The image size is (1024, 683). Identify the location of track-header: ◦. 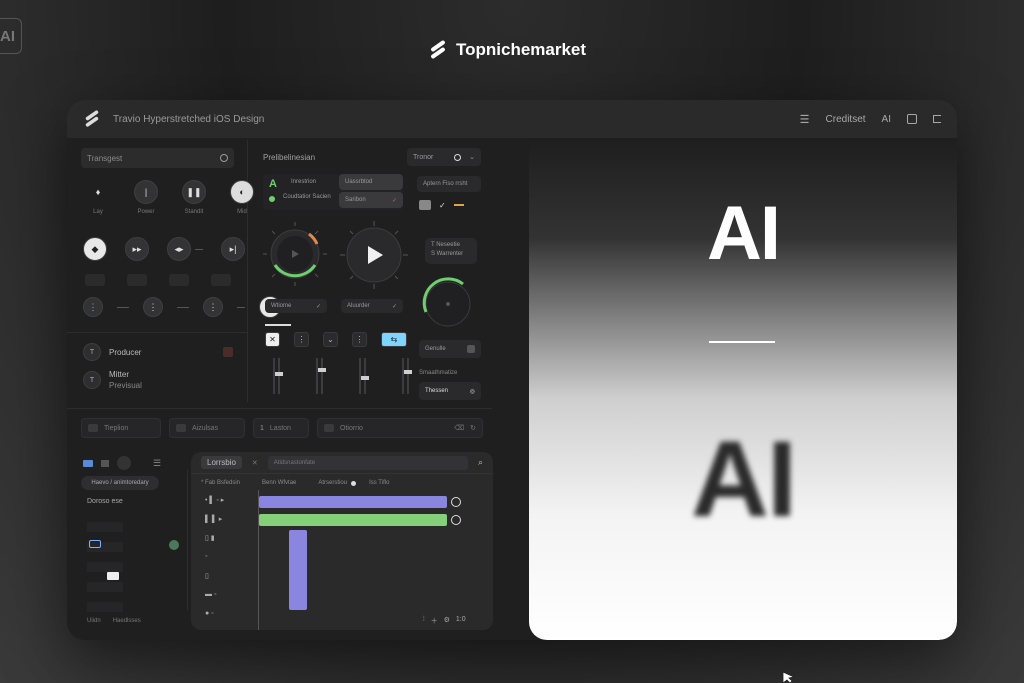
(214, 558).